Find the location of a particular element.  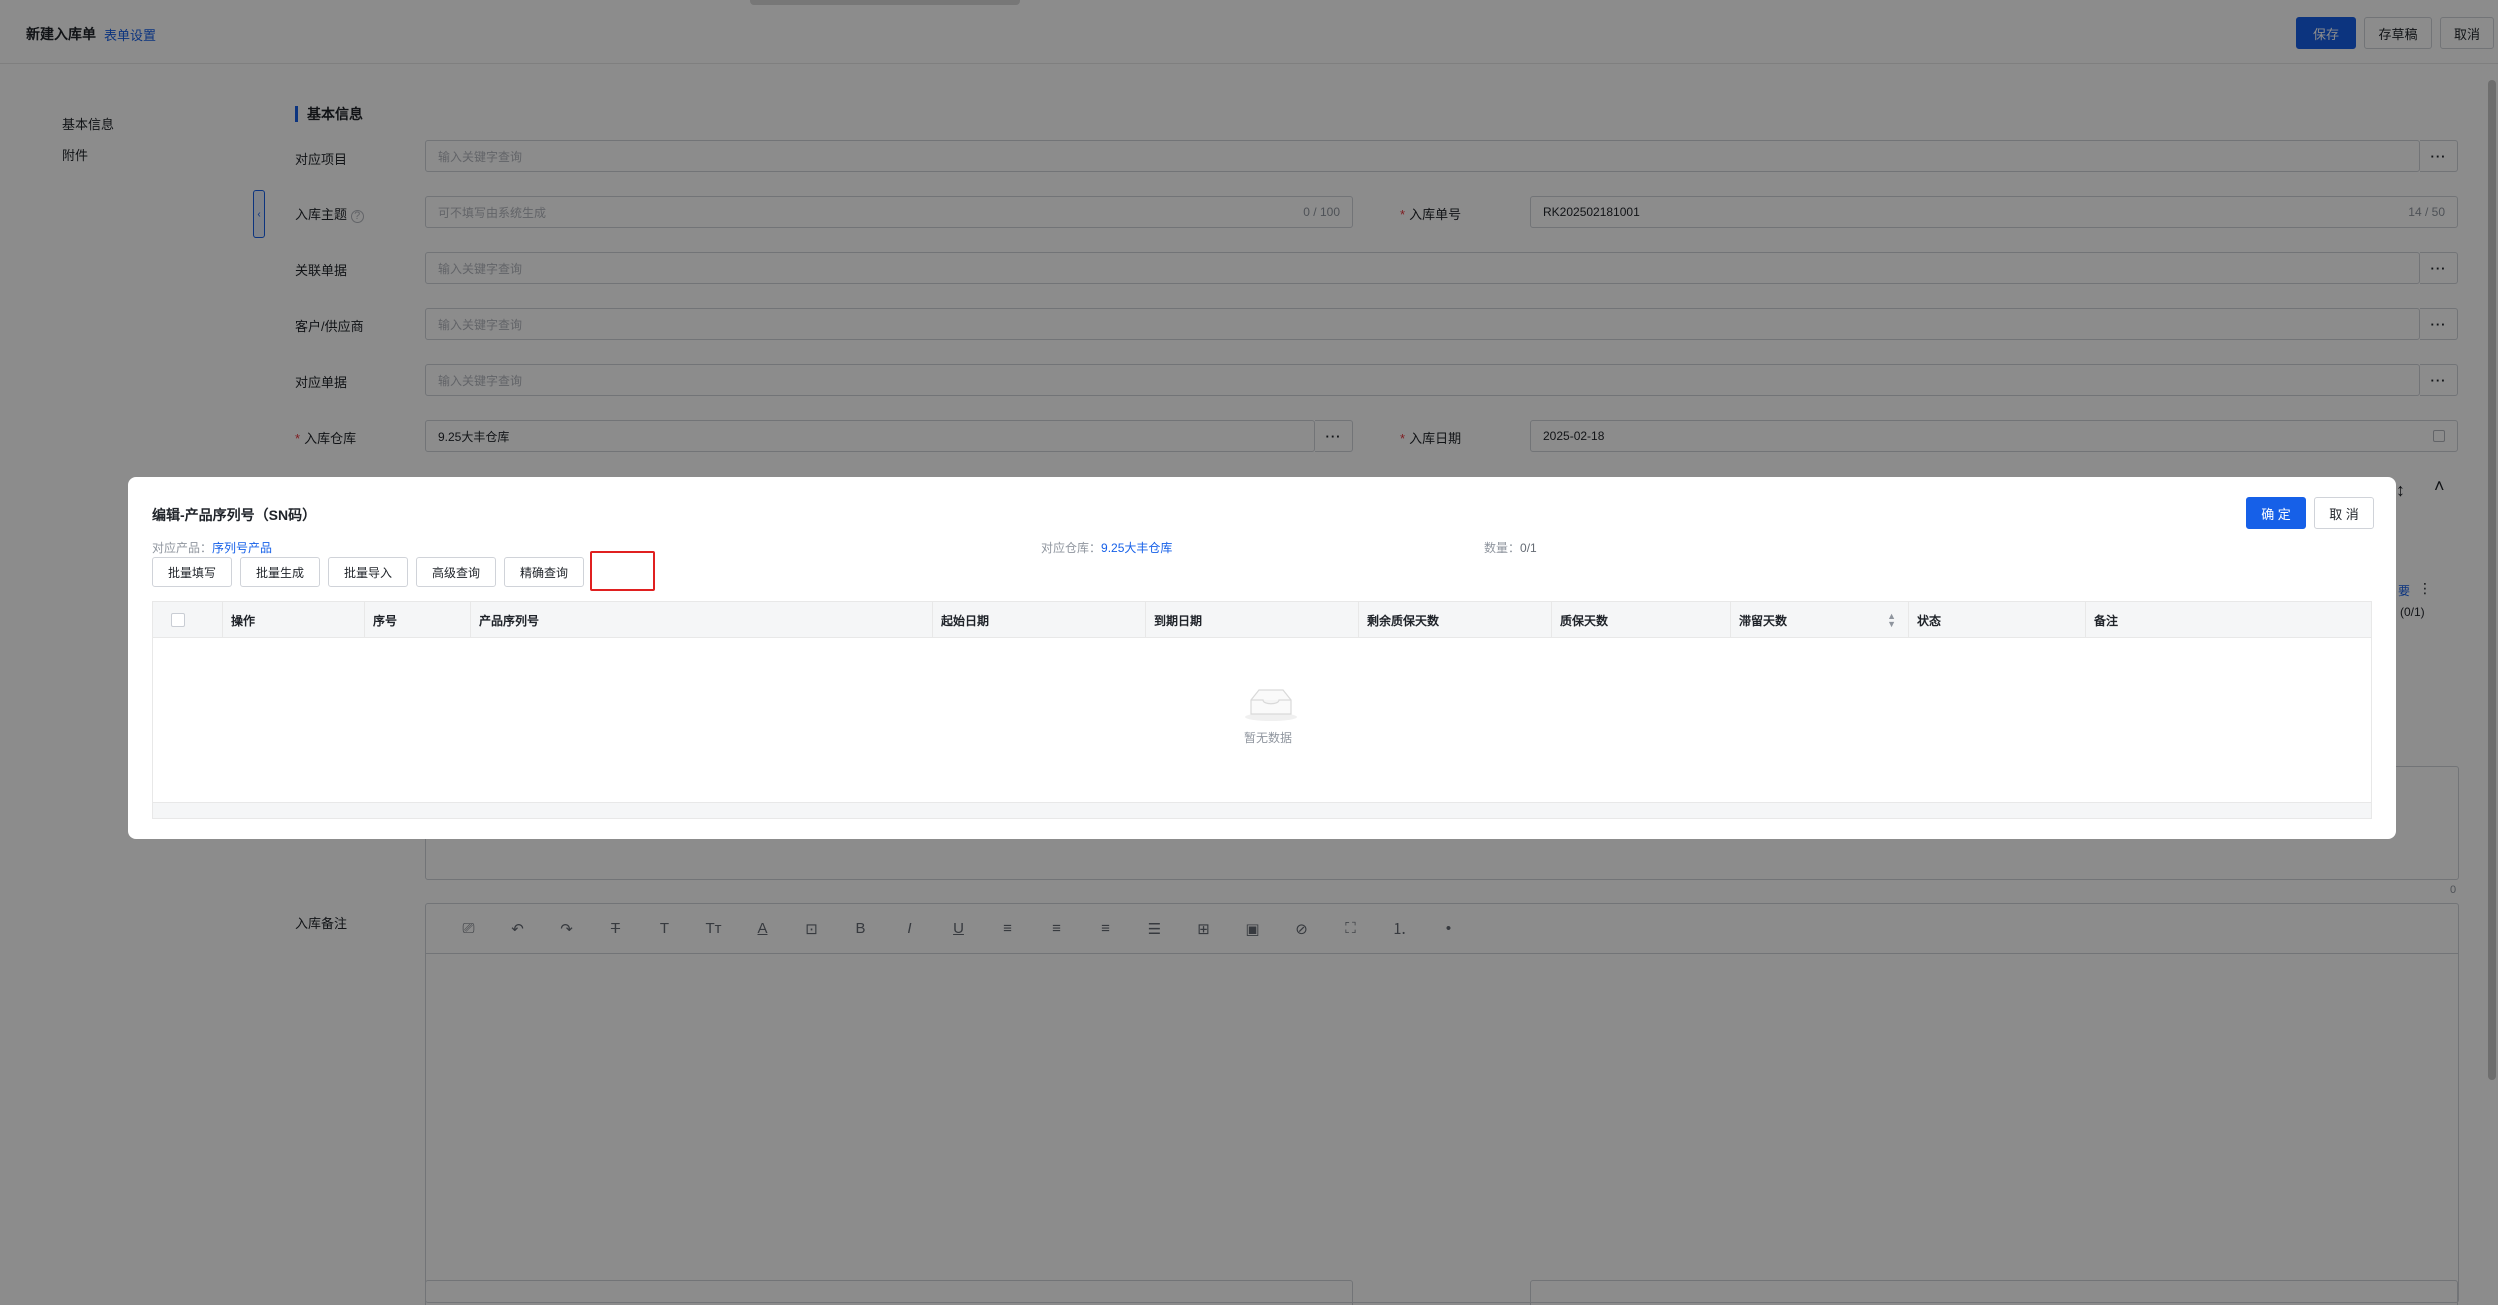

dialog-warehouse-label: 对应仓库： is located at coordinates (1071, 548).